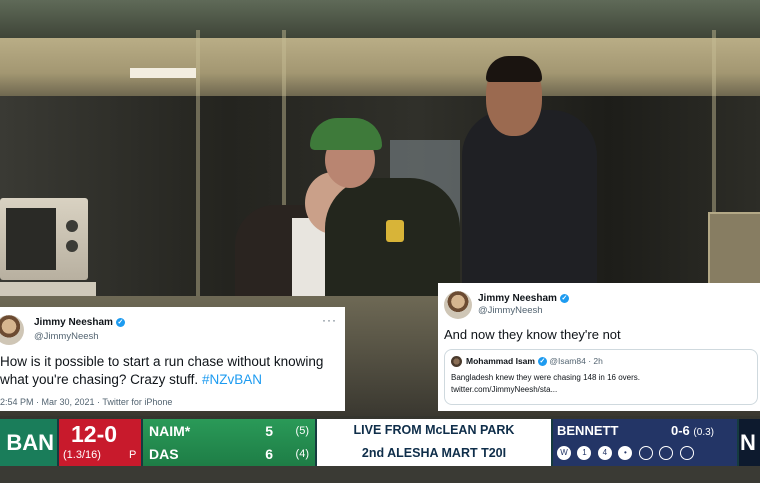  Describe the element at coordinates (500, 361) in the screenshot. I see `quoted-author-name: Mohammad Isam` at that location.